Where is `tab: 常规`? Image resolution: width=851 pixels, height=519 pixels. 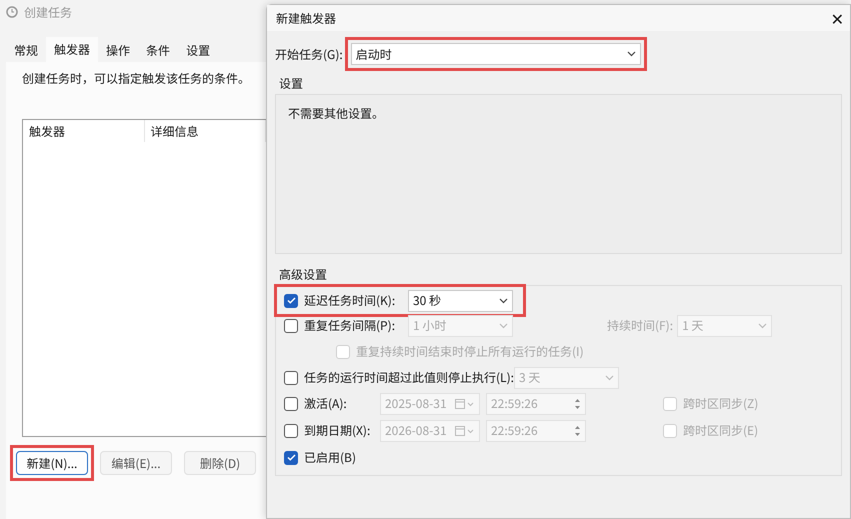 tab: 常规 is located at coordinates (26, 50).